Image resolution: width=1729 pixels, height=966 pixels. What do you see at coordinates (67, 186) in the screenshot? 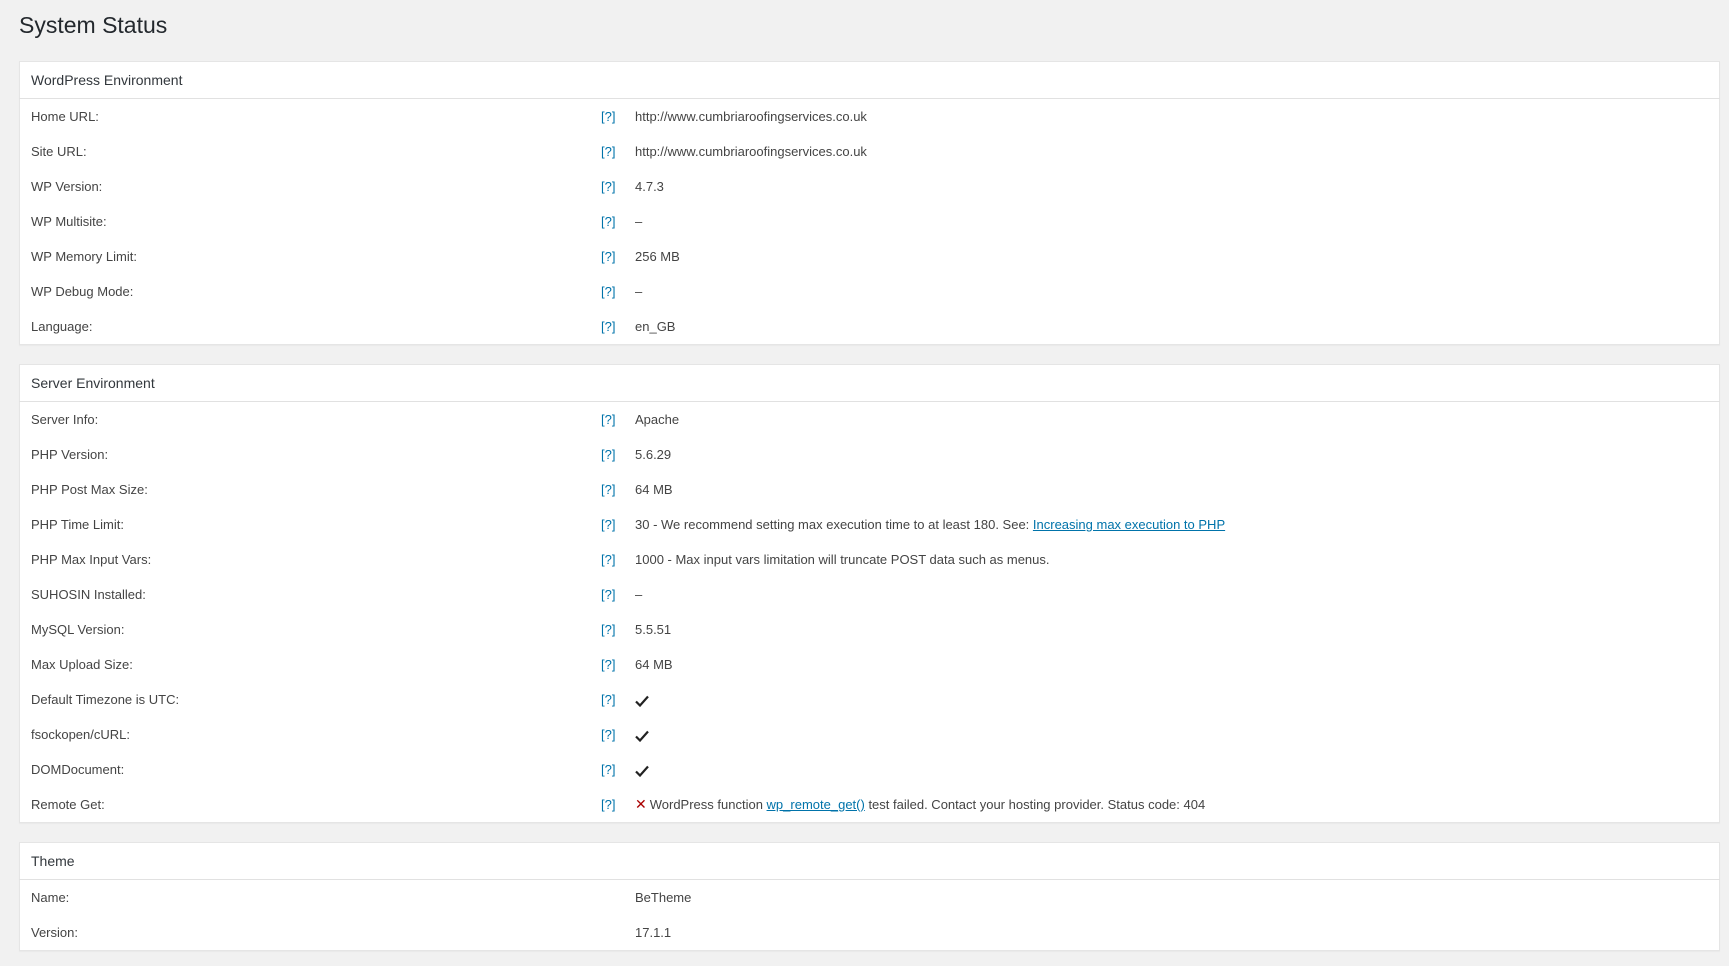
I see `row-label: WP Version:` at bounding box center [67, 186].